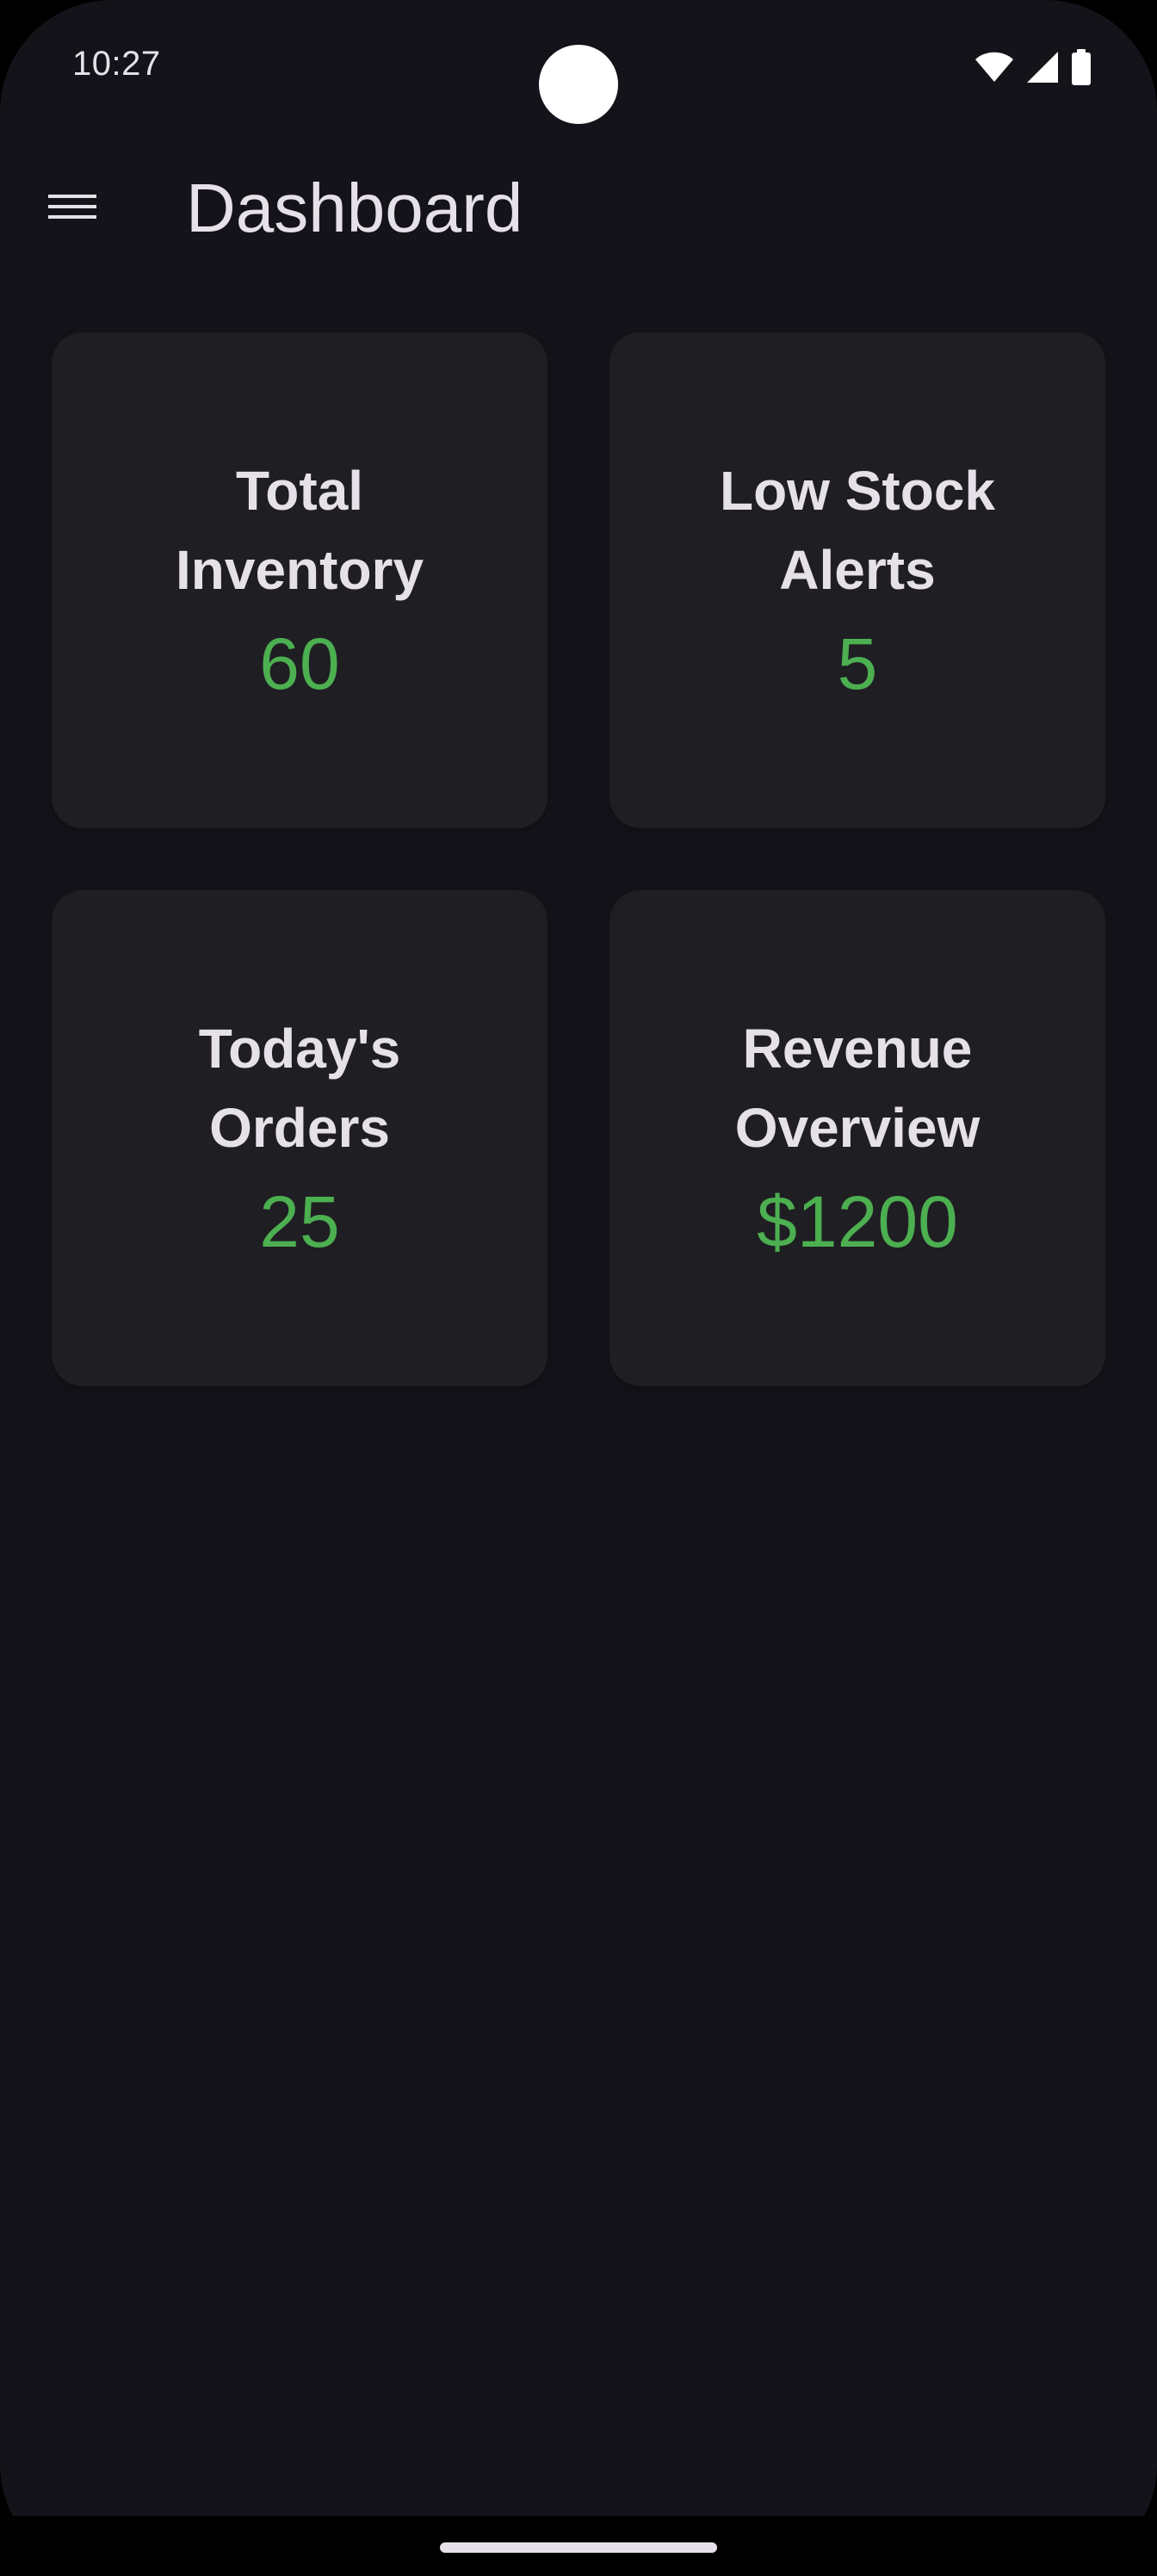 The height and width of the screenshot is (2576, 1157). What do you see at coordinates (300, 1221) in the screenshot?
I see `card-value: 25` at bounding box center [300, 1221].